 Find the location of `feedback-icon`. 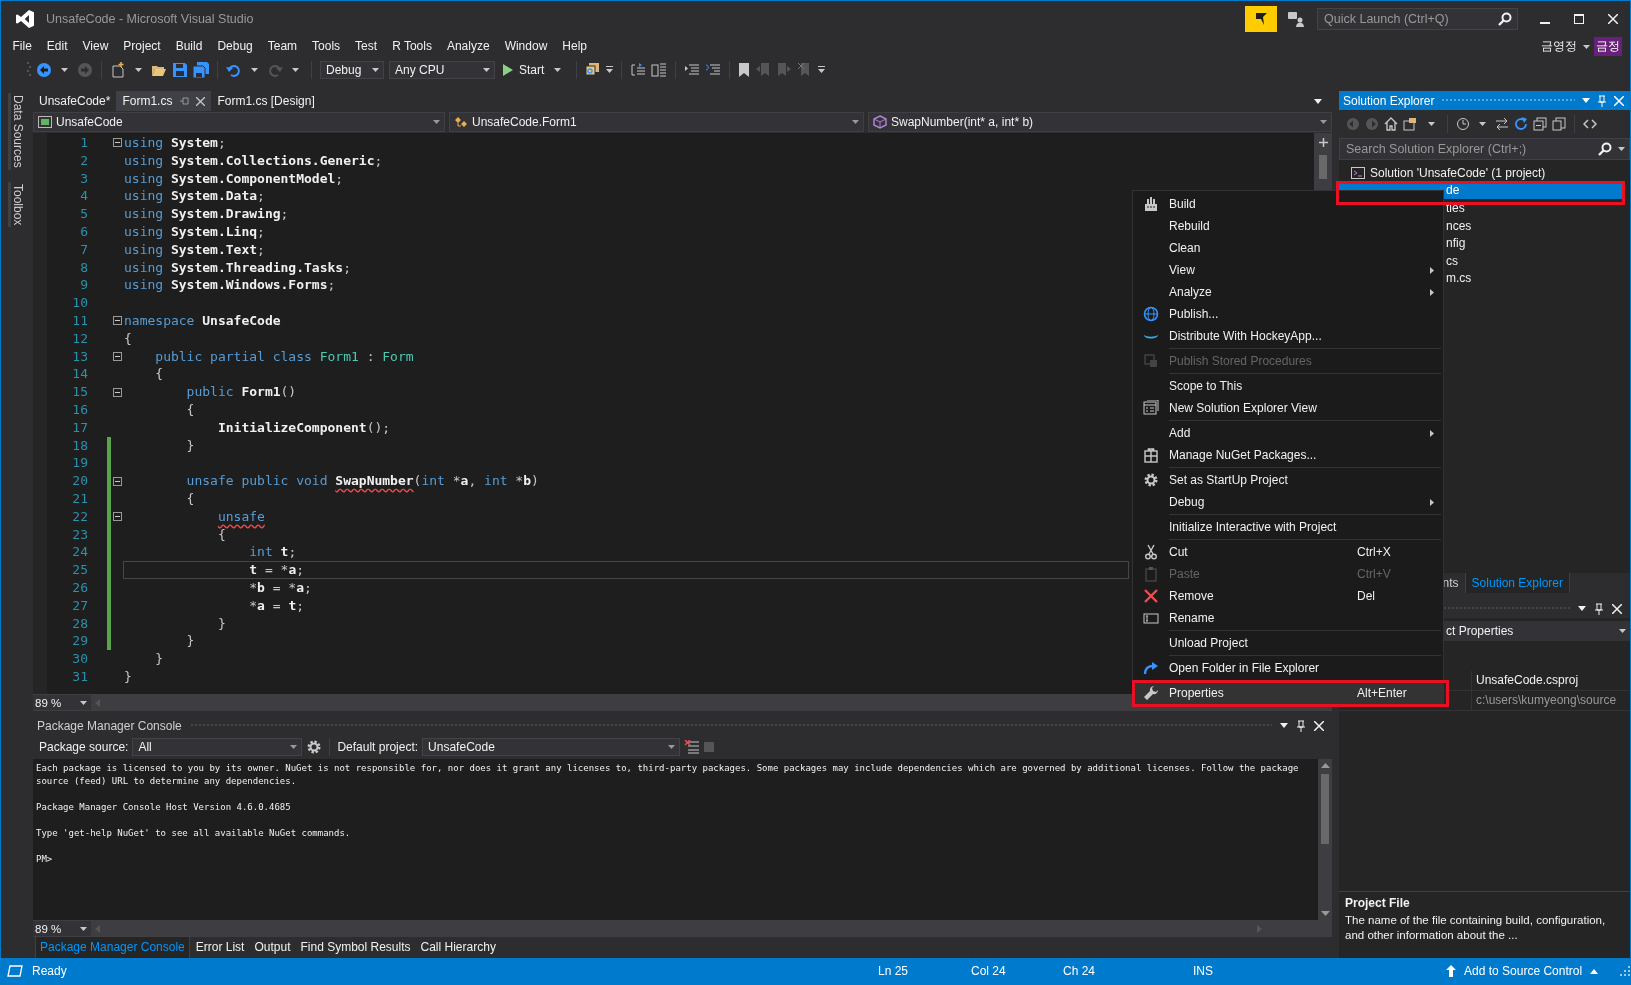

feedback-icon is located at coordinates (1296, 18).